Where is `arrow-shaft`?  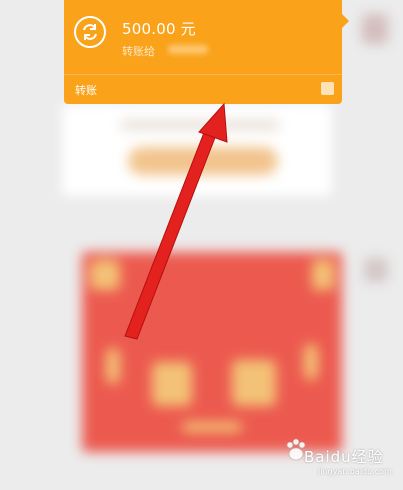
arrow-shaft is located at coordinates (170, 234).